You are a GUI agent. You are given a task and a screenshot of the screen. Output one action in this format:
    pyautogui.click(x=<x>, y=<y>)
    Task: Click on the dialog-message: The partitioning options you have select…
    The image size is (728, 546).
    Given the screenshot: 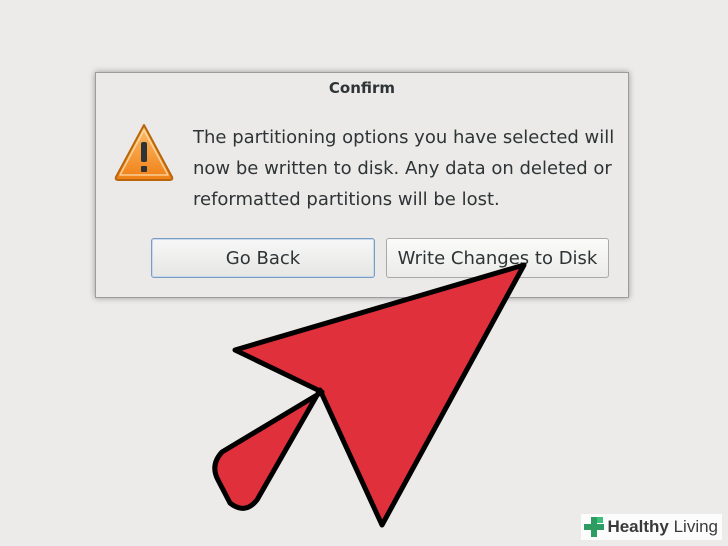 What is the action you would take?
    pyautogui.click(x=404, y=168)
    